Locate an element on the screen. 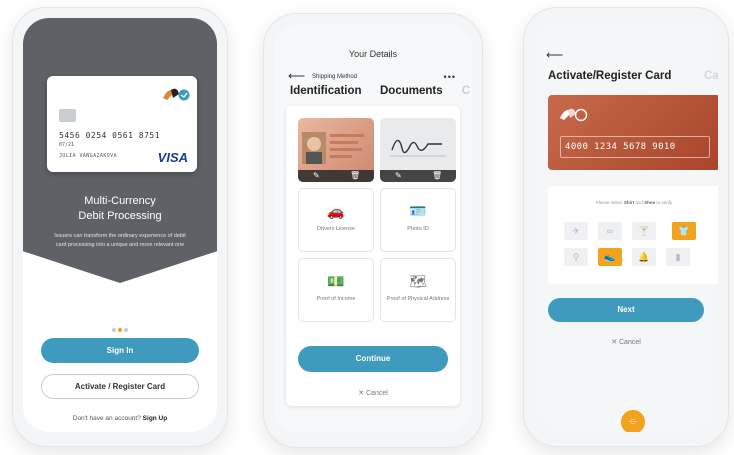  map-pin-icon: 🗺 is located at coordinates (418, 281).